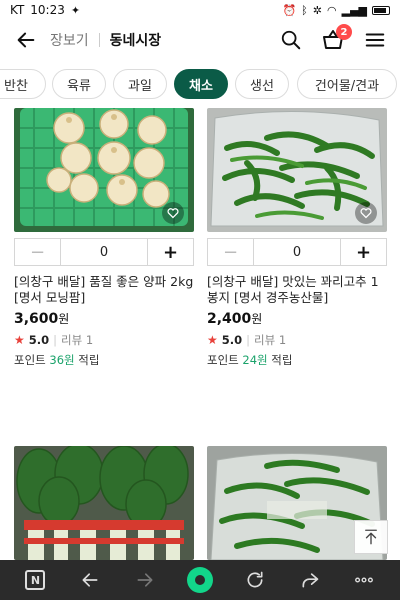 The height and width of the screenshot is (600, 400). I want to click on scroll-top-button, so click(371, 537).